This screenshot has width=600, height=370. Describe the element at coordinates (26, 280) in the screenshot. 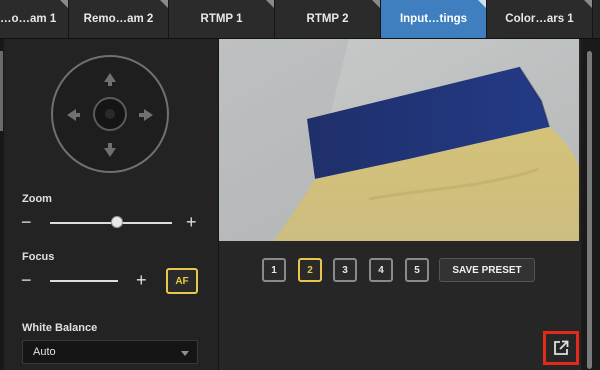

I see `focus-near-button: −` at that location.